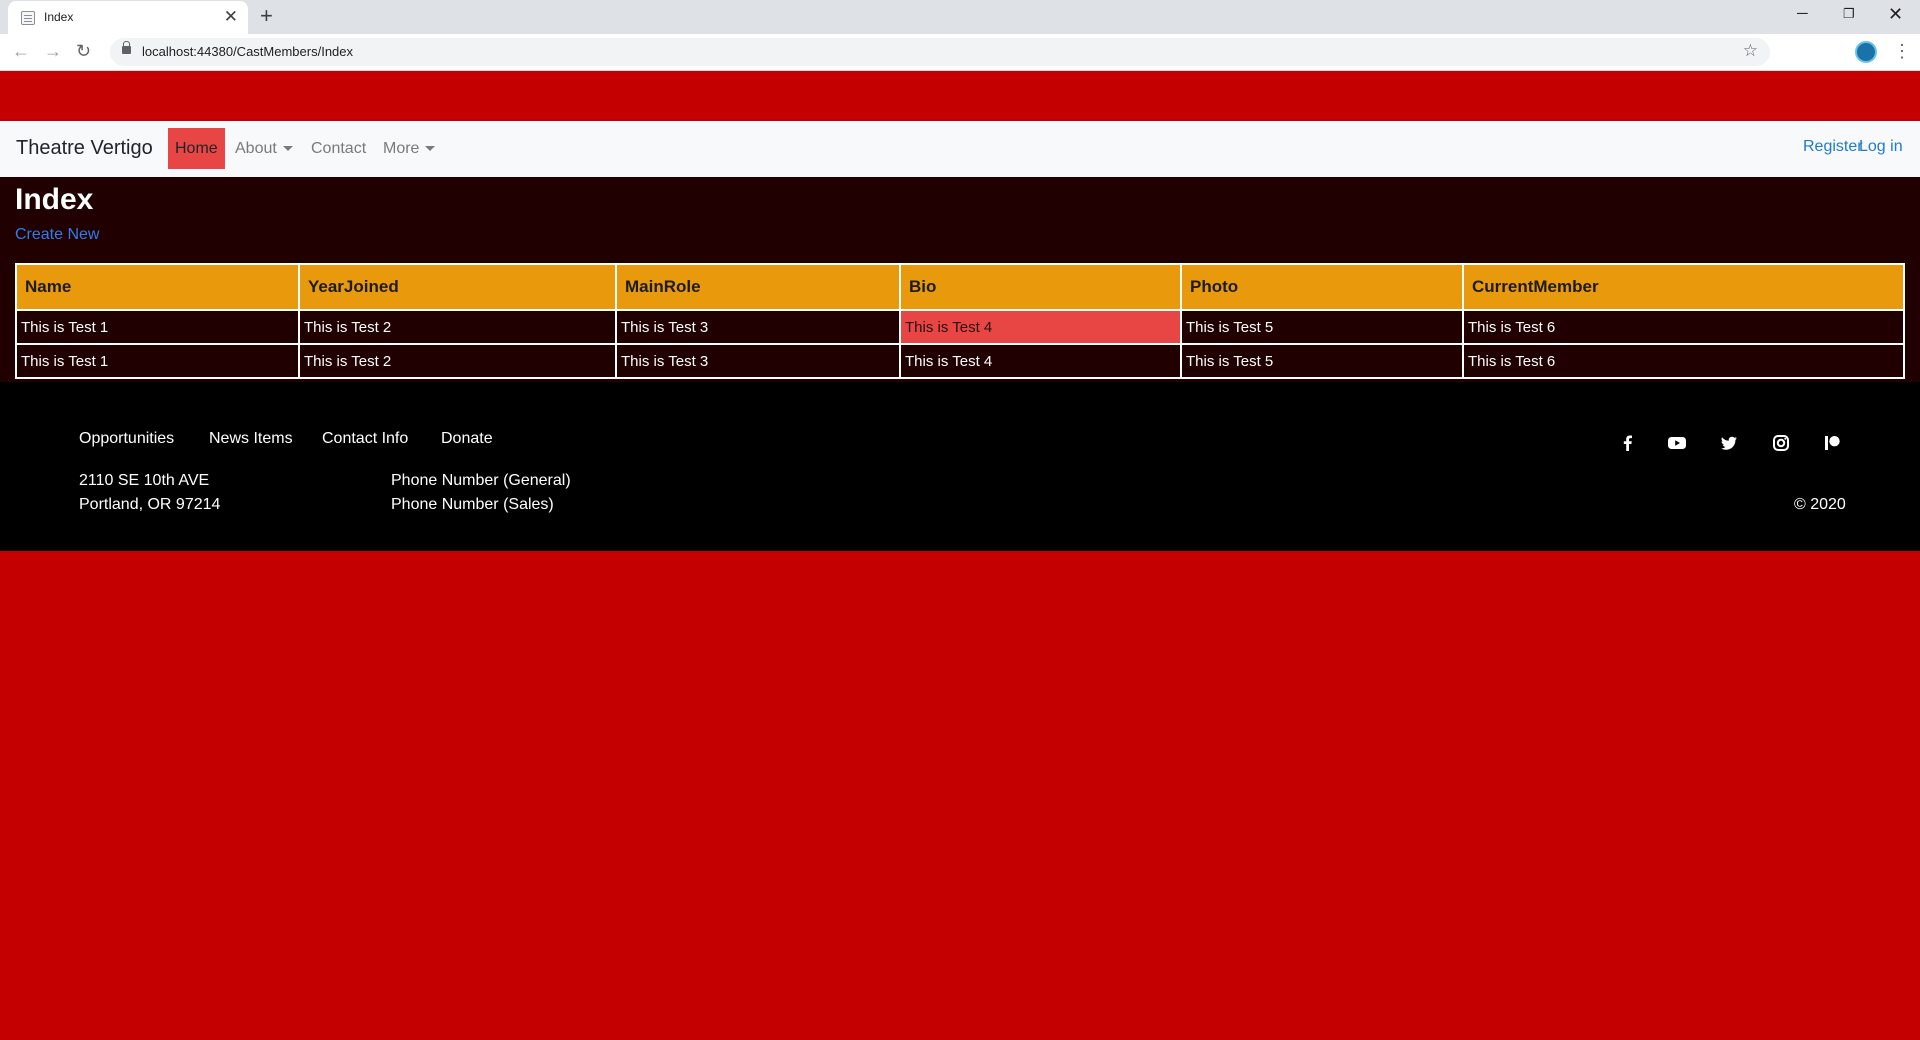 This screenshot has width=1920, height=1040. What do you see at coordinates (59, 17) in the screenshot?
I see `tab-title: Index` at bounding box center [59, 17].